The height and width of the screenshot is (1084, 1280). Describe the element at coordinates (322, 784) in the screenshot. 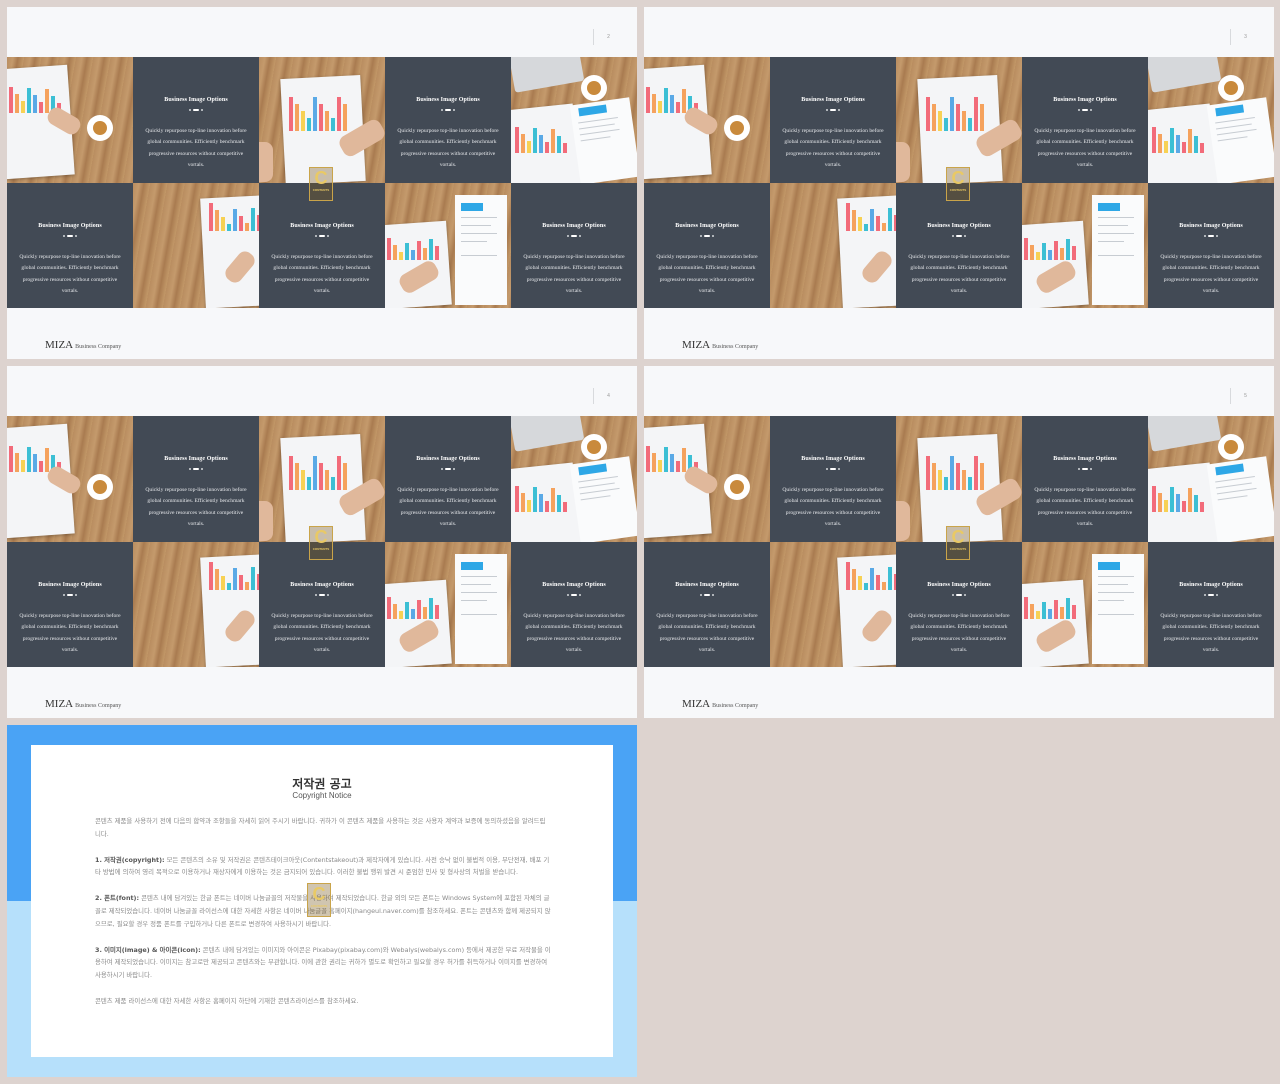

I see `notice-title: 저작권 공고` at that location.